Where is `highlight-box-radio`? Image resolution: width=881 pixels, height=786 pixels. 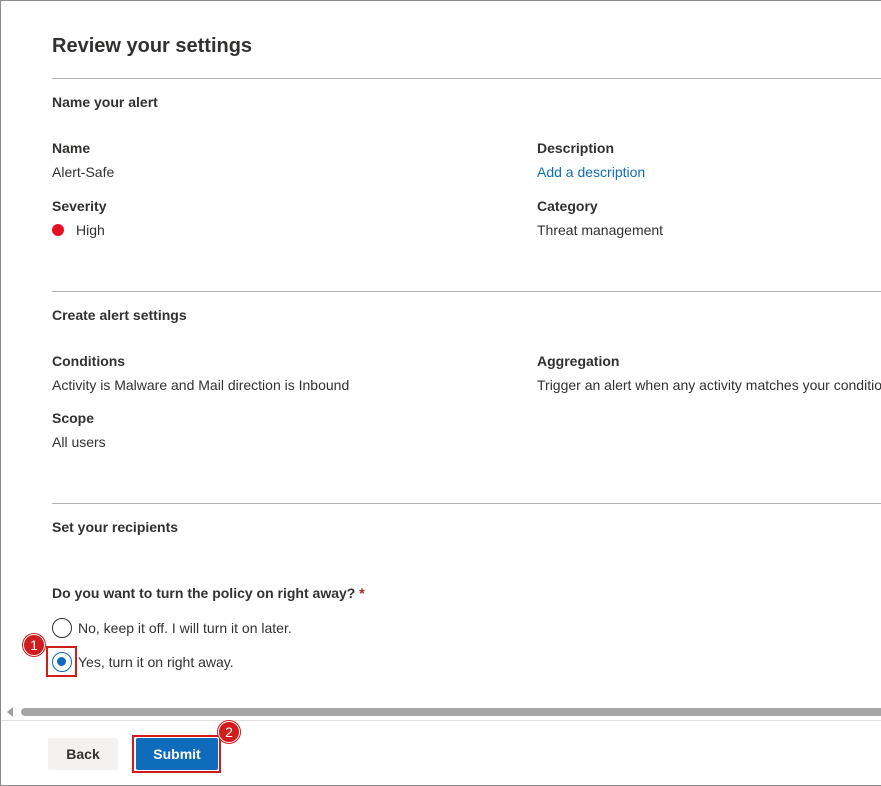 highlight-box-radio is located at coordinates (61, 661).